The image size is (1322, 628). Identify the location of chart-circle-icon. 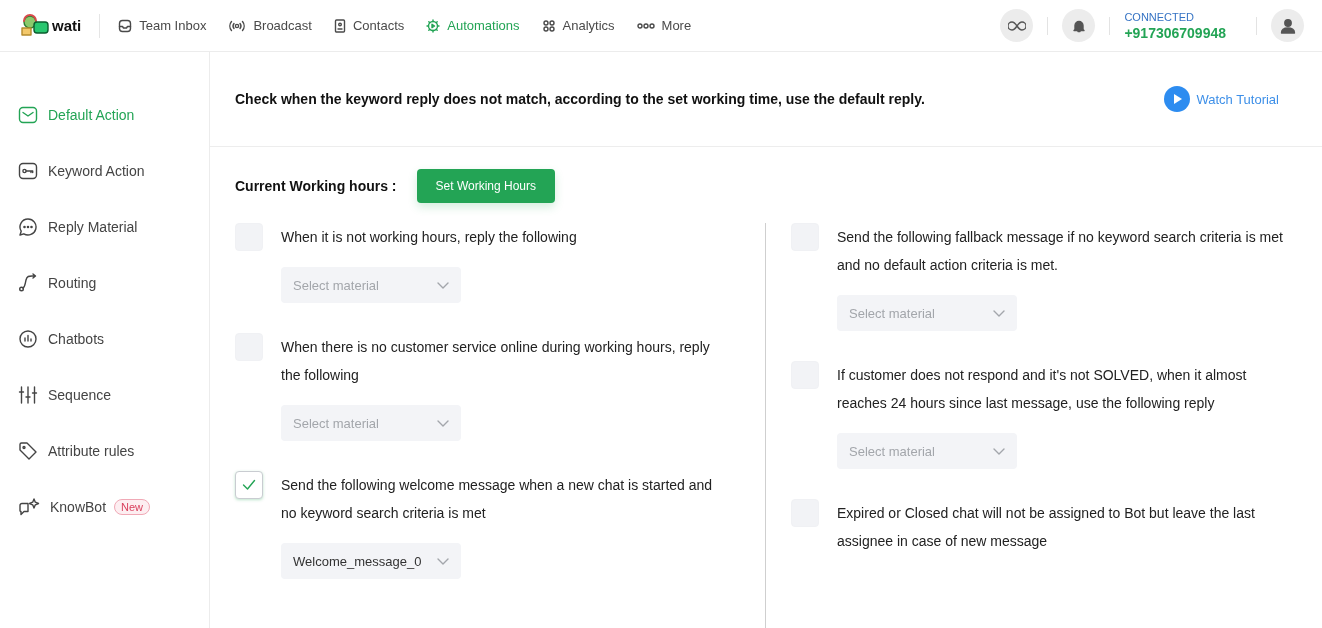
(28, 339).